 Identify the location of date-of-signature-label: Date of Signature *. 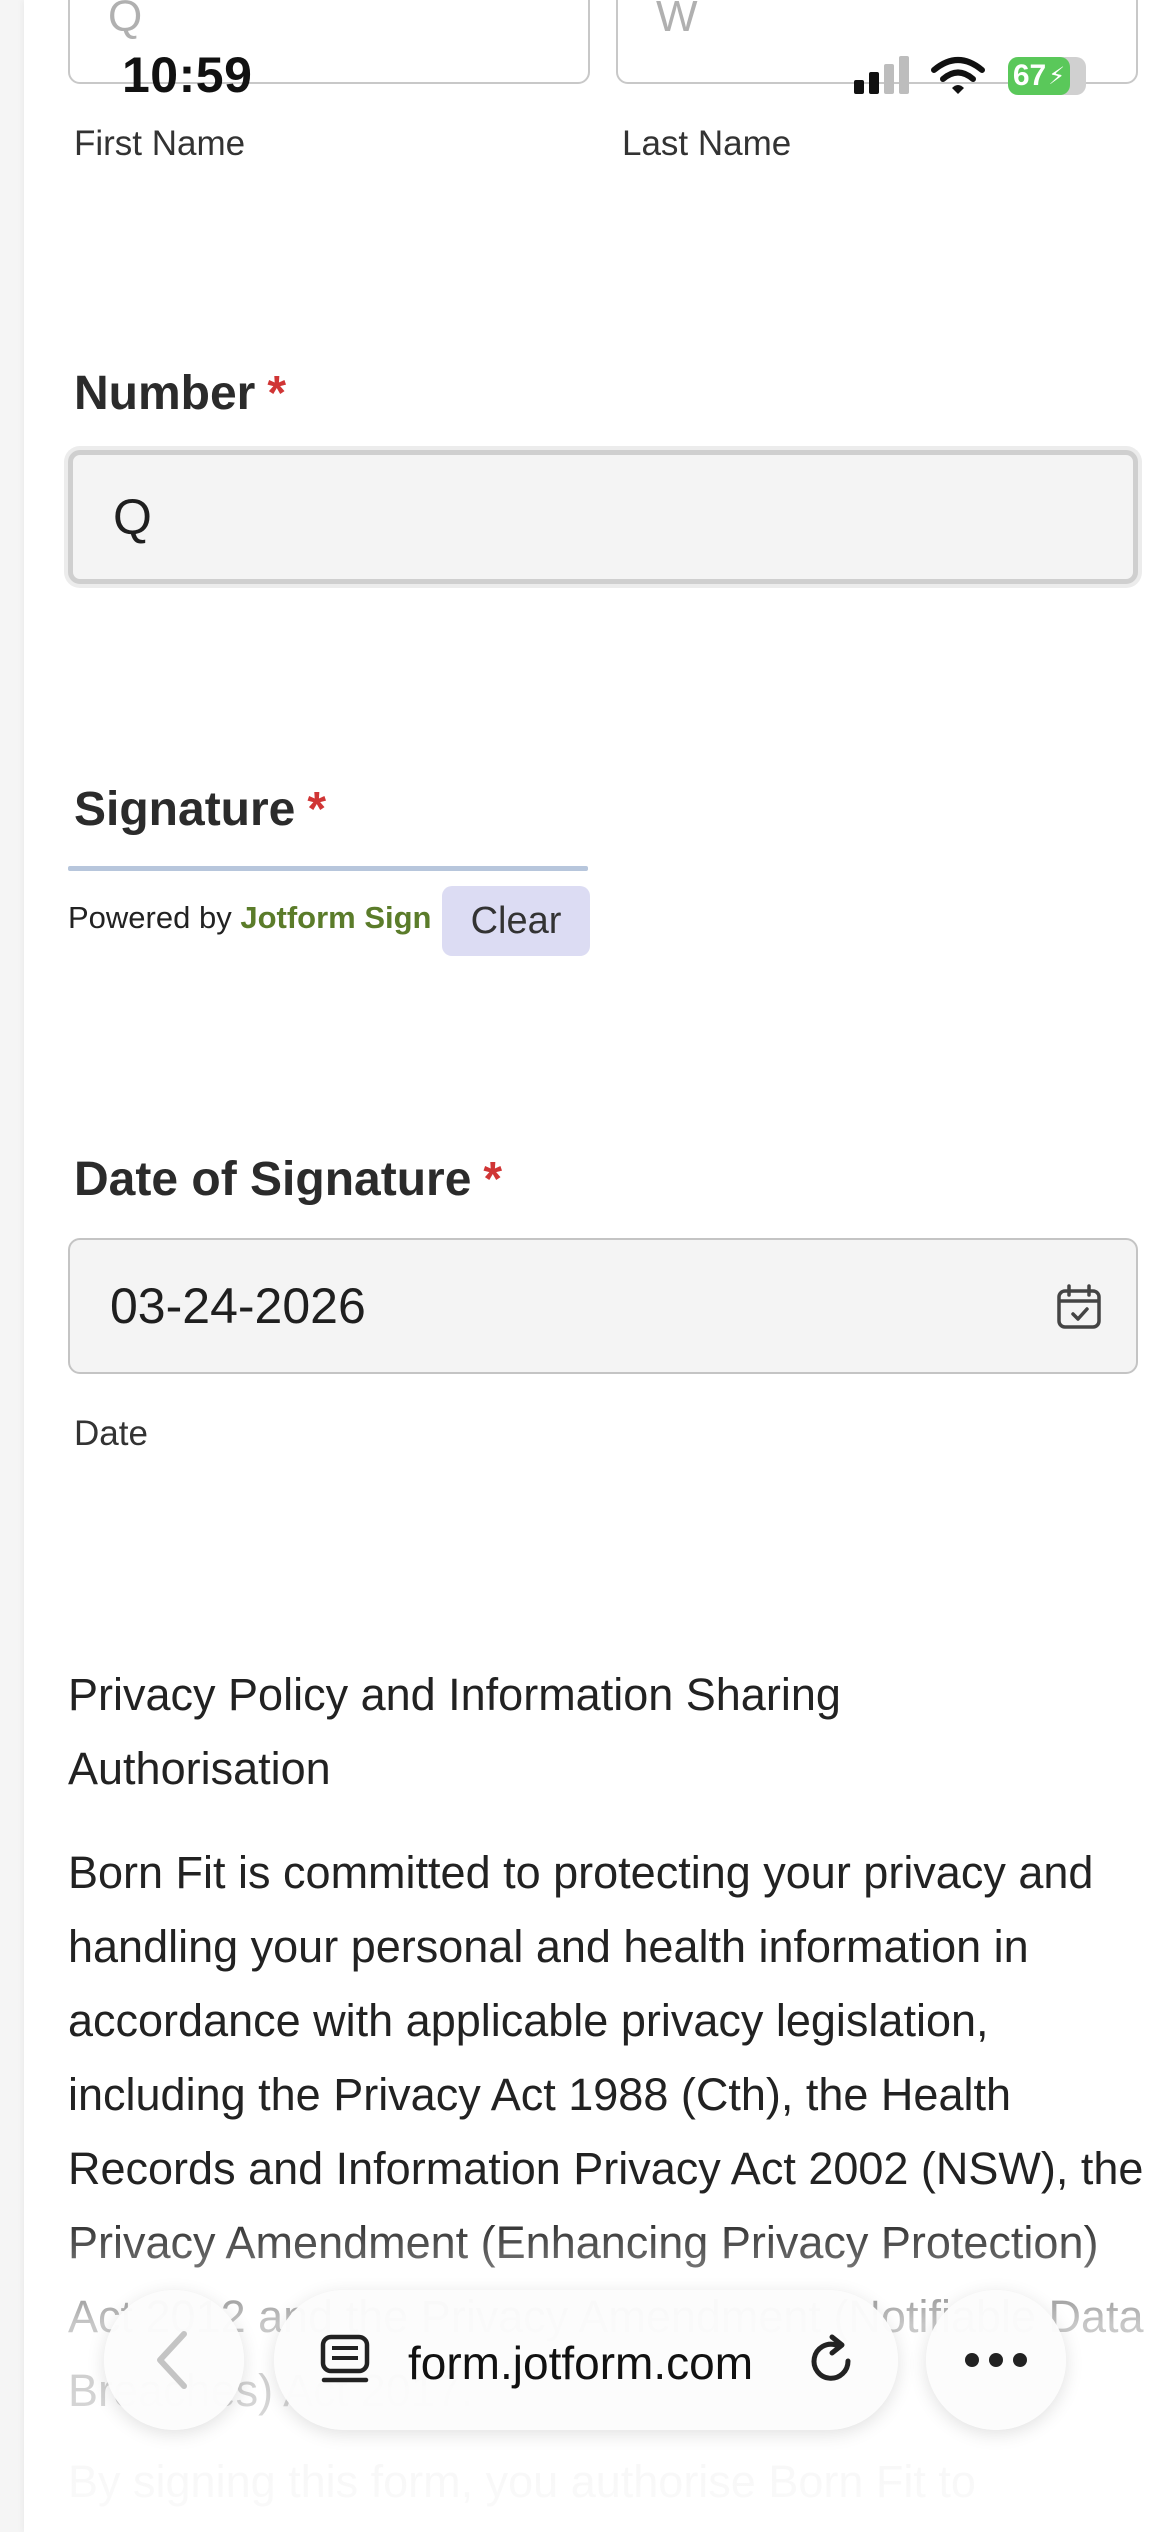
(288, 1179).